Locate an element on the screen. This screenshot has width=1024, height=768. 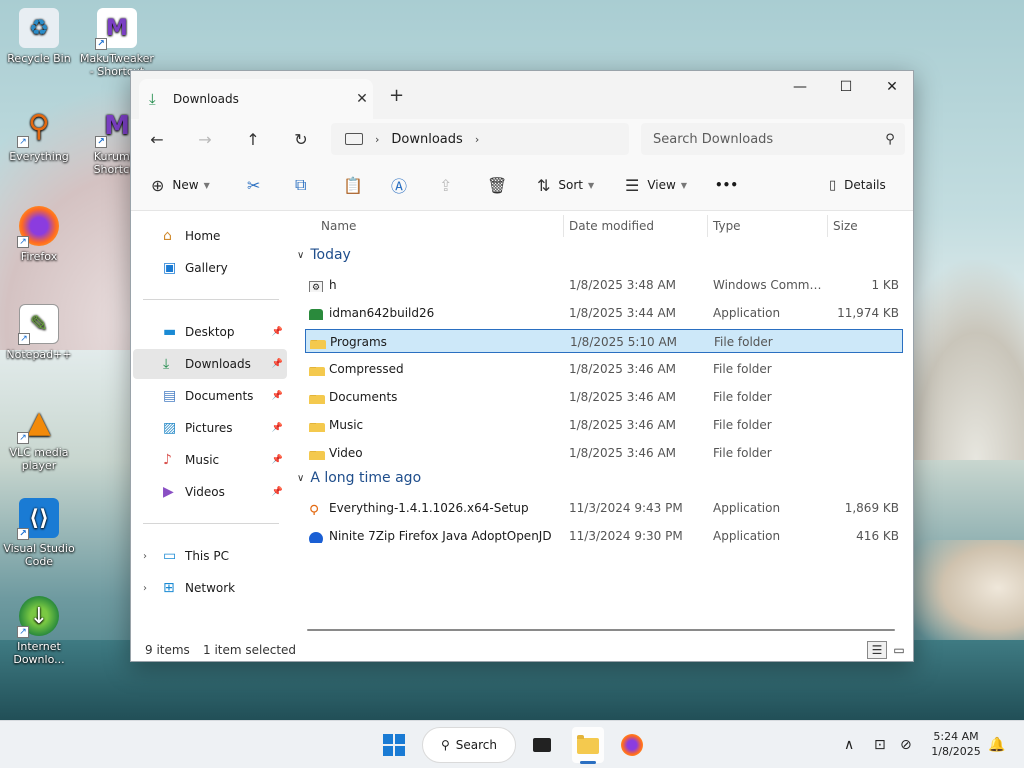
refresh-button: ↻ is located at coordinates (301, 139).